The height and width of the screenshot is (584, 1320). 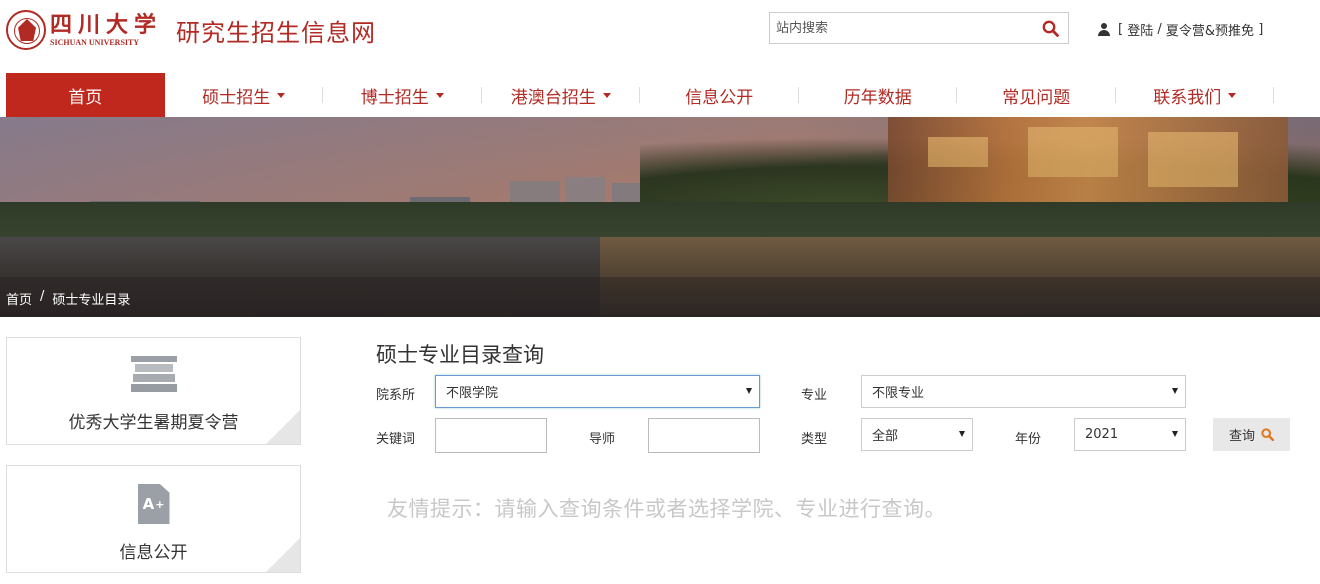 I want to click on nav-item-hmt: 港澳台招生, so click(x=561, y=95).